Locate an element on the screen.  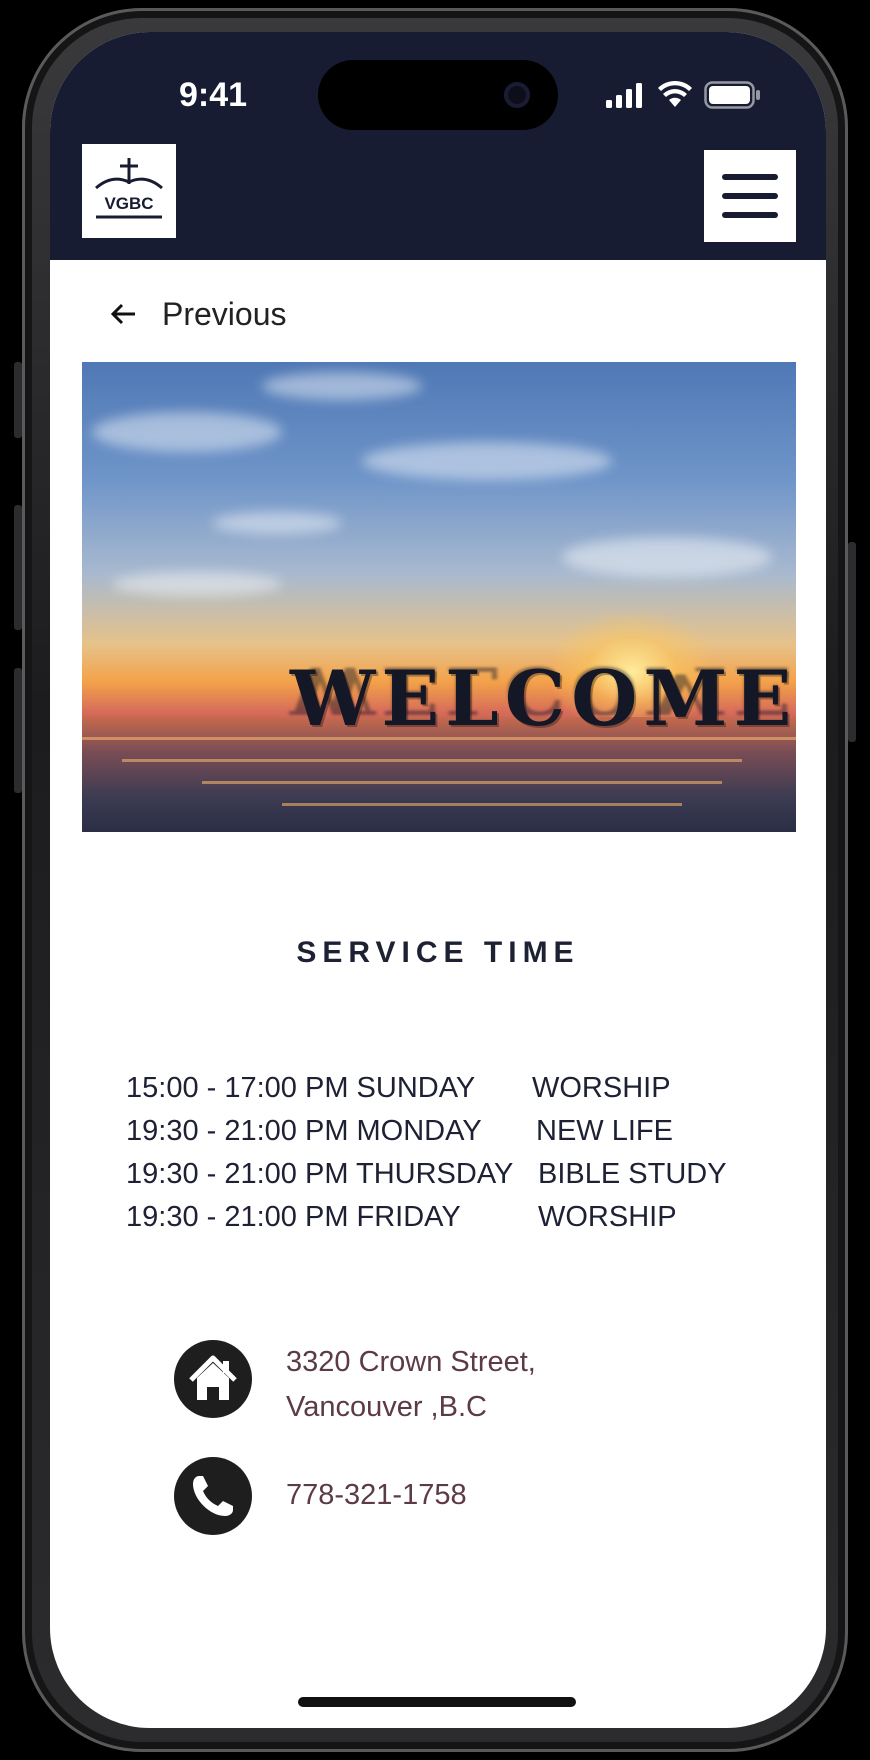
cross-icon is located at coordinates (129, 188).